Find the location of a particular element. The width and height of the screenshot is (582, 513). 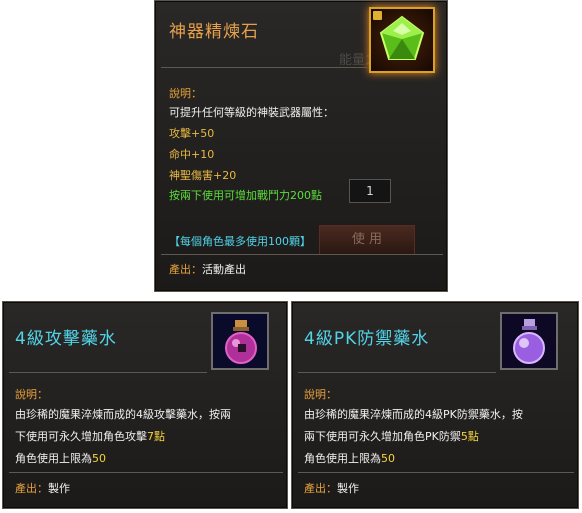

stat-accuracy: 命中+10 is located at coordinates (192, 154).